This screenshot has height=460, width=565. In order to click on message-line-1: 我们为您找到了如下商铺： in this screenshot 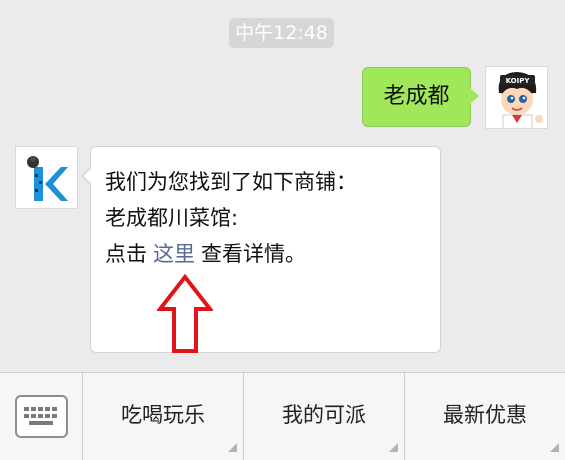, I will do `click(231, 182)`.